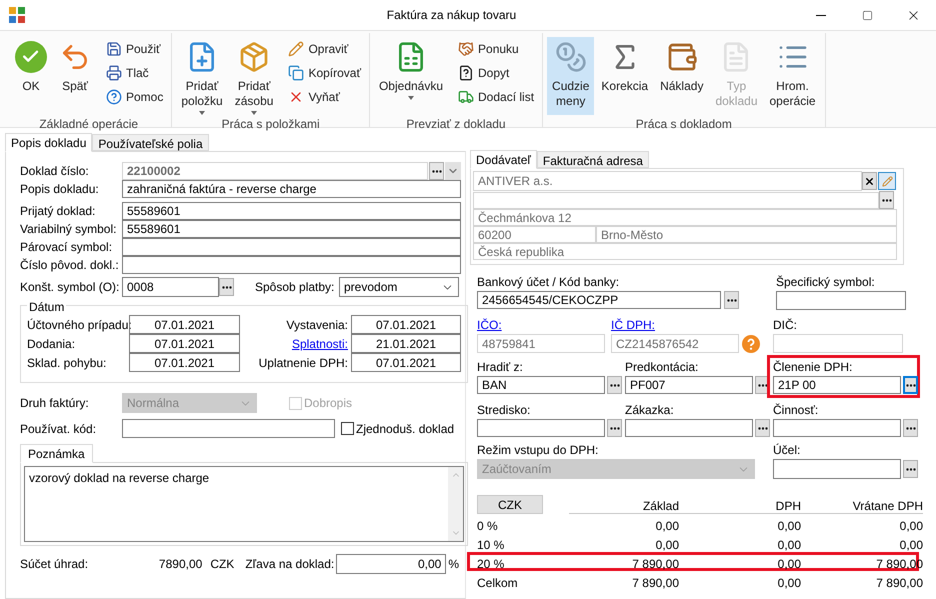 This screenshot has width=936, height=599. What do you see at coordinates (320, 343) in the screenshot?
I see `field-link: Splatnosti:` at bounding box center [320, 343].